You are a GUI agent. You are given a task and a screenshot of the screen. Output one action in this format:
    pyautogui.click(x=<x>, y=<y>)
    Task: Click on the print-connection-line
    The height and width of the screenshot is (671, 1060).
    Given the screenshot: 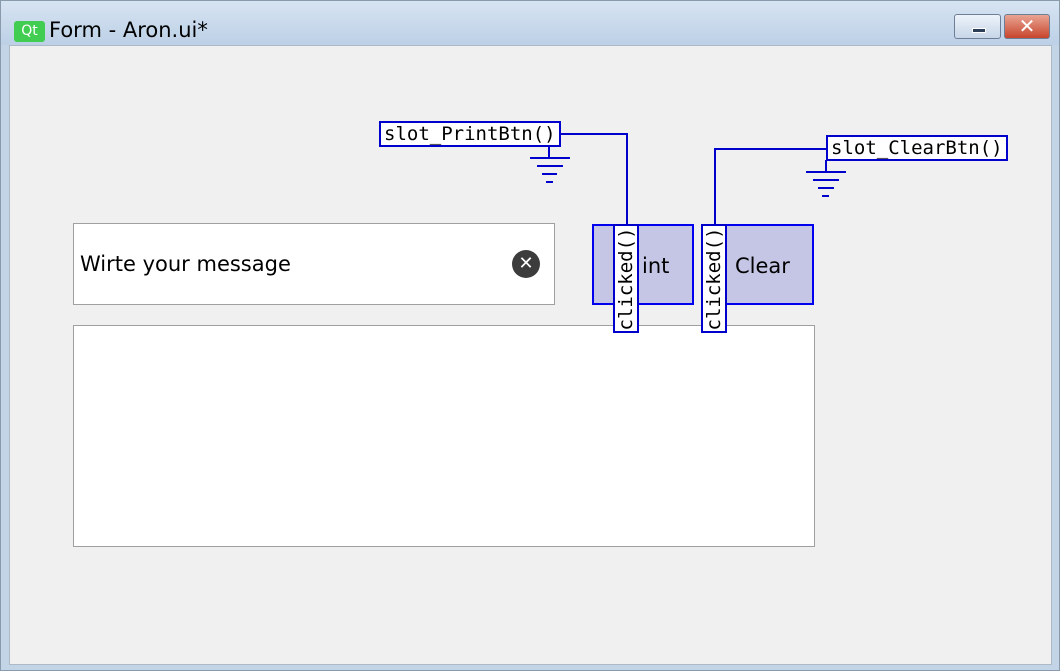 What is the action you would take?
    pyautogui.click(x=588, y=178)
    